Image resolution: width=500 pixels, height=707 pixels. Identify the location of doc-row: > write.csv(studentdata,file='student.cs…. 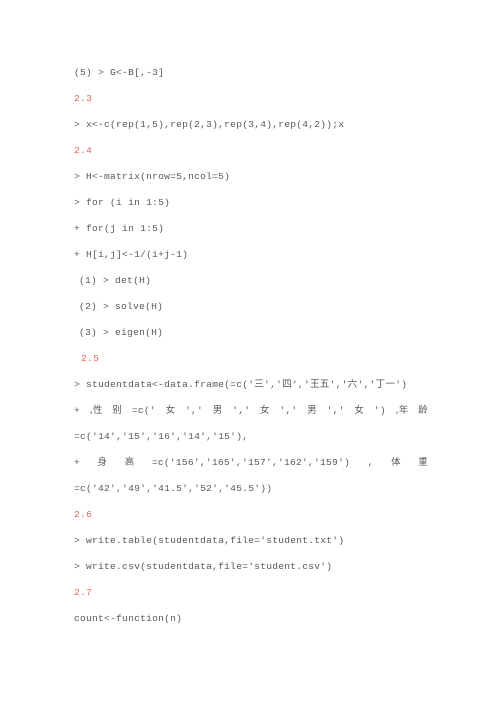
(251, 567).